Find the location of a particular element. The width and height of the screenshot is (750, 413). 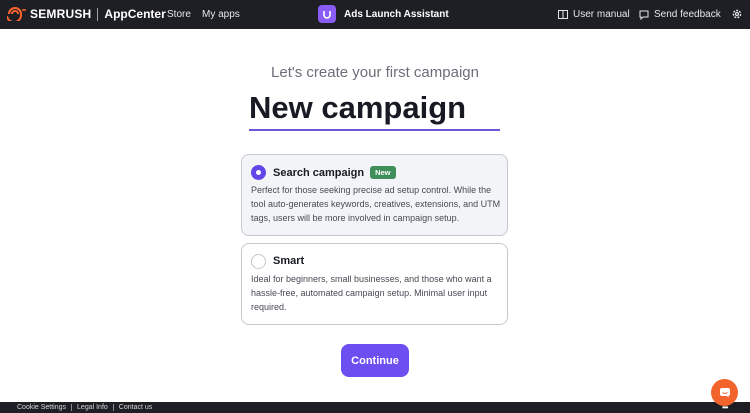

send-feedback-link: Send feedback is located at coordinates (680, 14).